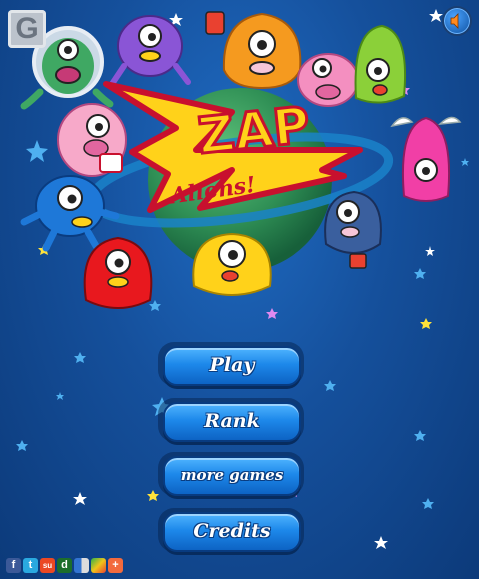 This screenshot has height=579, width=479. Describe the element at coordinates (47, 565) in the screenshot. I see `stumbleupon-icon: su` at that location.